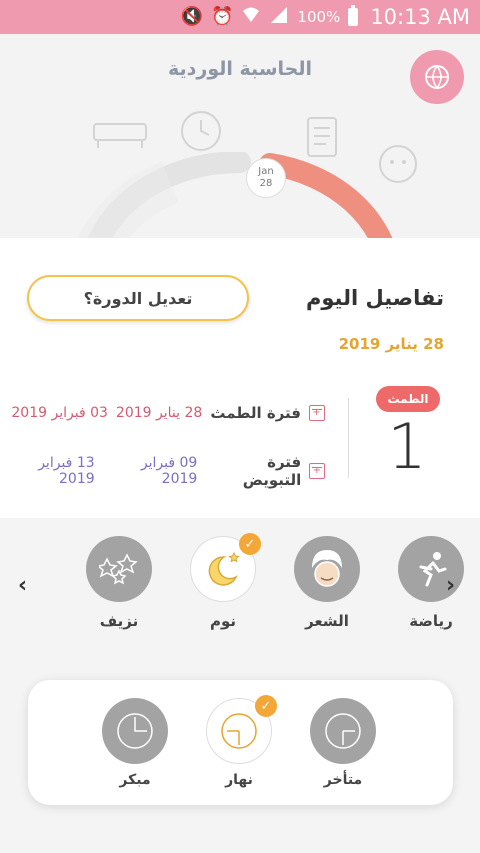  Describe the element at coordinates (255, 413) in the screenshot. I see `period-label: فترة الطمث` at that location.